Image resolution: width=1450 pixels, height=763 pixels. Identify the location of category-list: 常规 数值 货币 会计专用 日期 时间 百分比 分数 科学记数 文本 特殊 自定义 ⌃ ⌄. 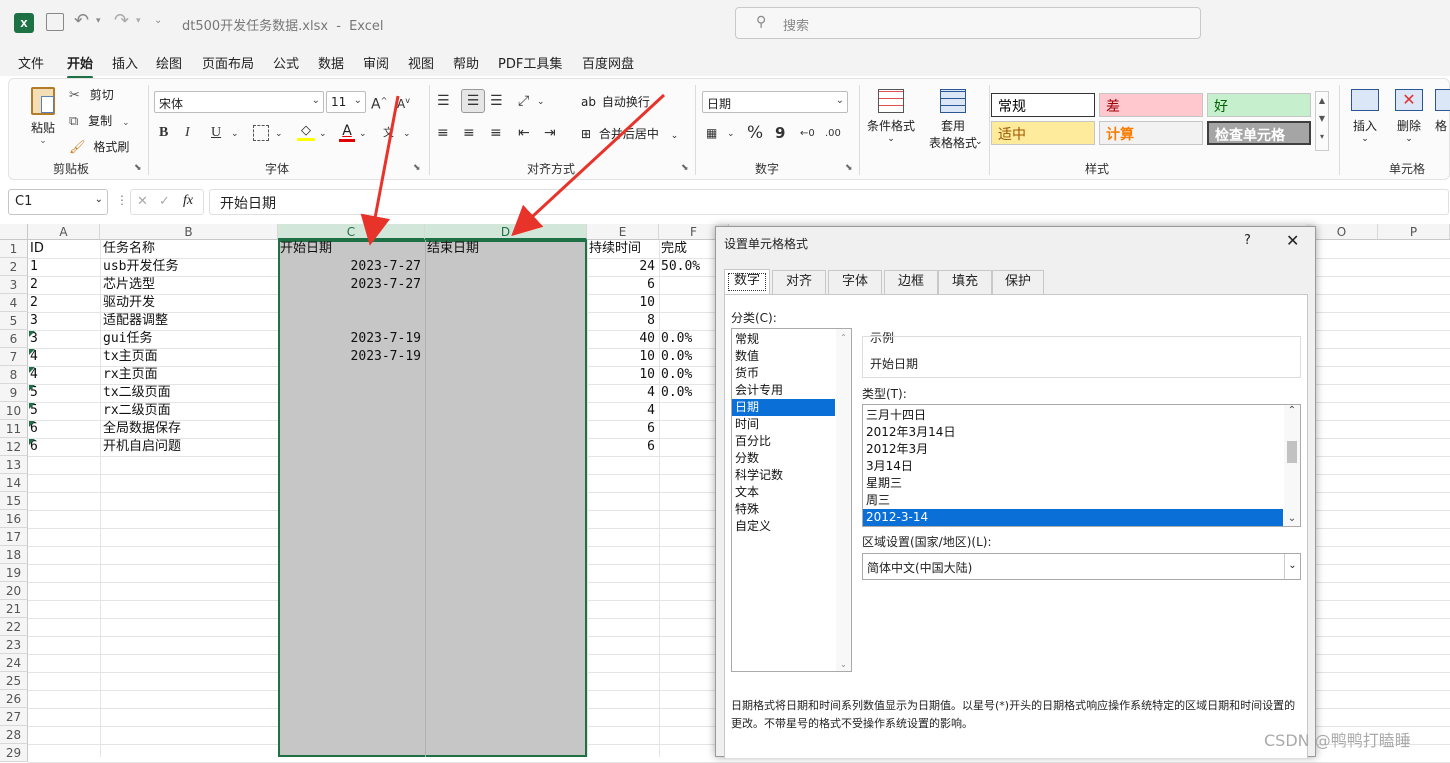
(791, 500).